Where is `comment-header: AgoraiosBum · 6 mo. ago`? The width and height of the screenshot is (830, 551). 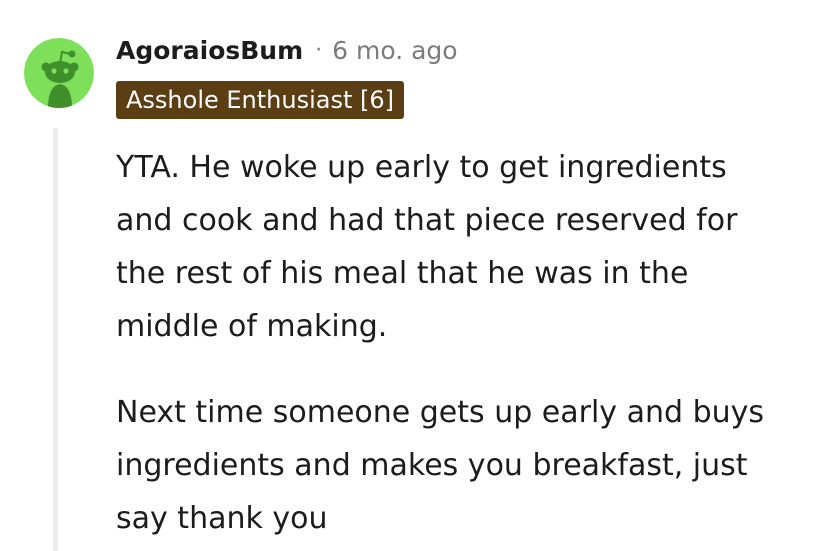 comment-header: AgoraiosBum · 6 mo. ago is located at coordinates (287, 50).